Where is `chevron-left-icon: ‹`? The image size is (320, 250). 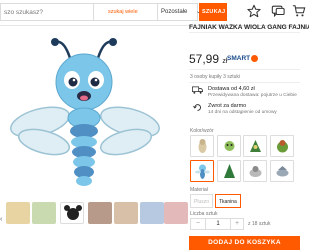 chevron-left-icon: ‹ is located at coordinates (1, 219).